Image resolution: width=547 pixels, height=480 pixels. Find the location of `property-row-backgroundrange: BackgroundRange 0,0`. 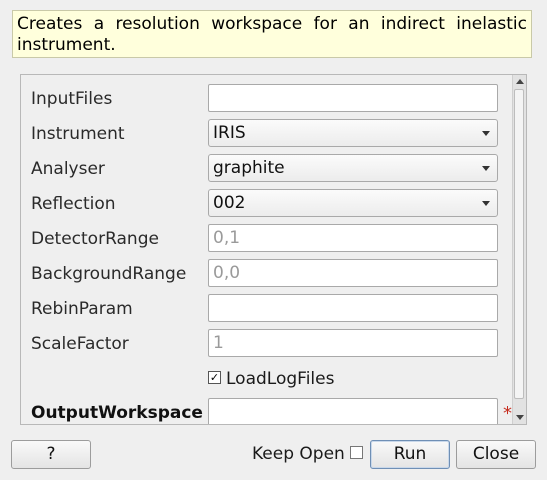

property-row-backgroundrange: BackgroundRange 0,0 is located at coordinates (266, 274).